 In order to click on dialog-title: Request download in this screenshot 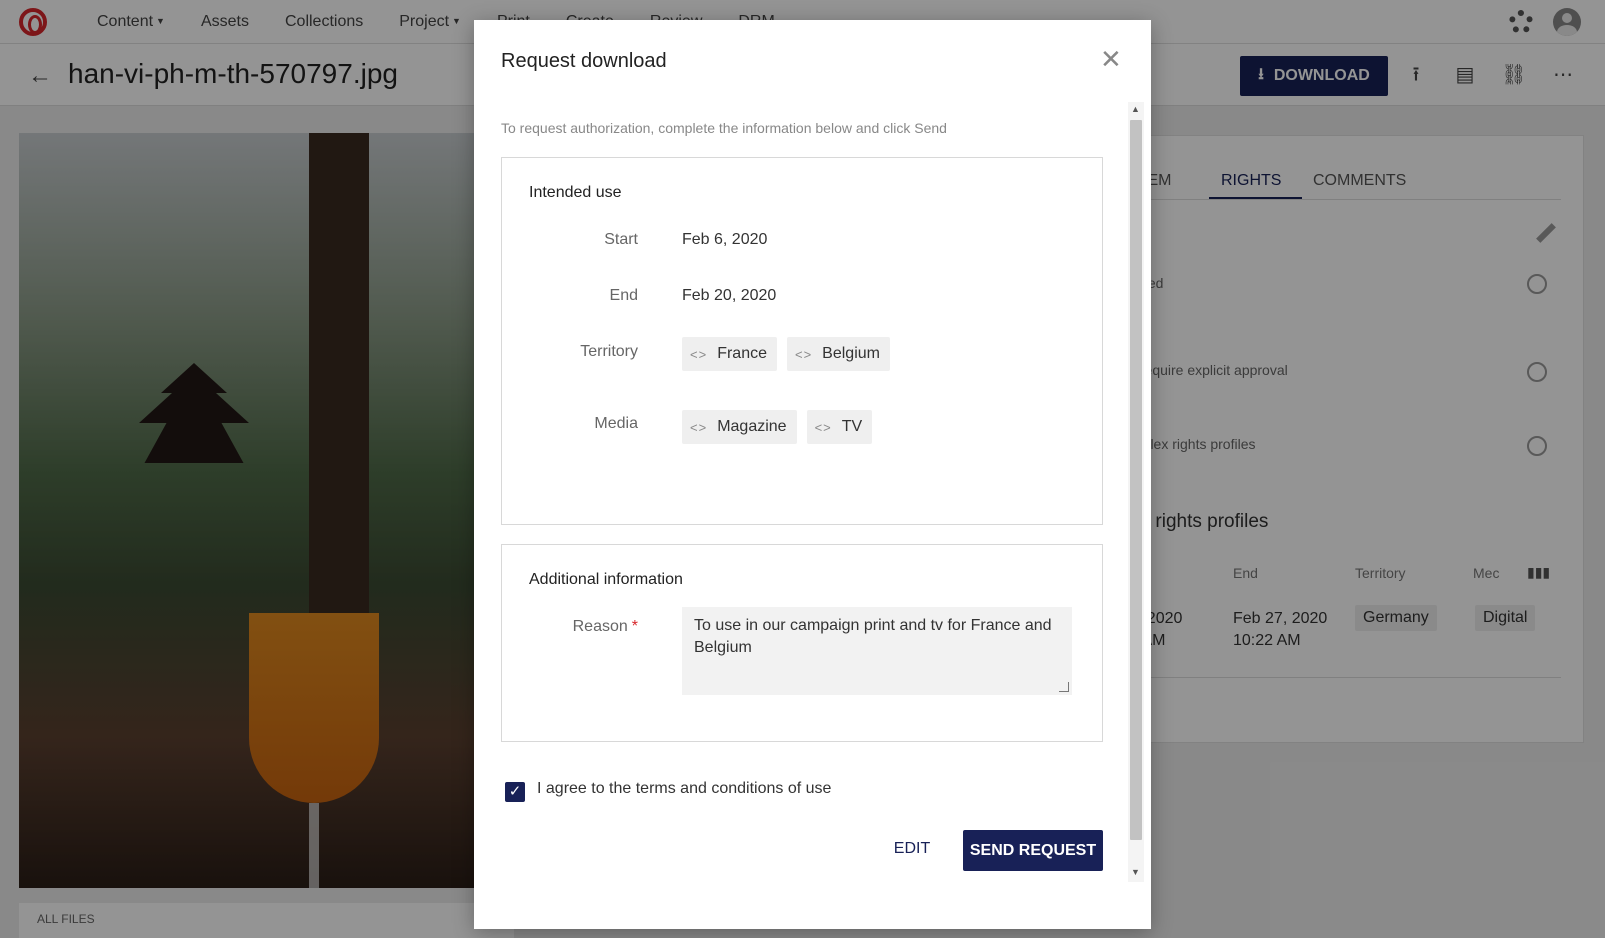, I will do `click(584, 61)`.